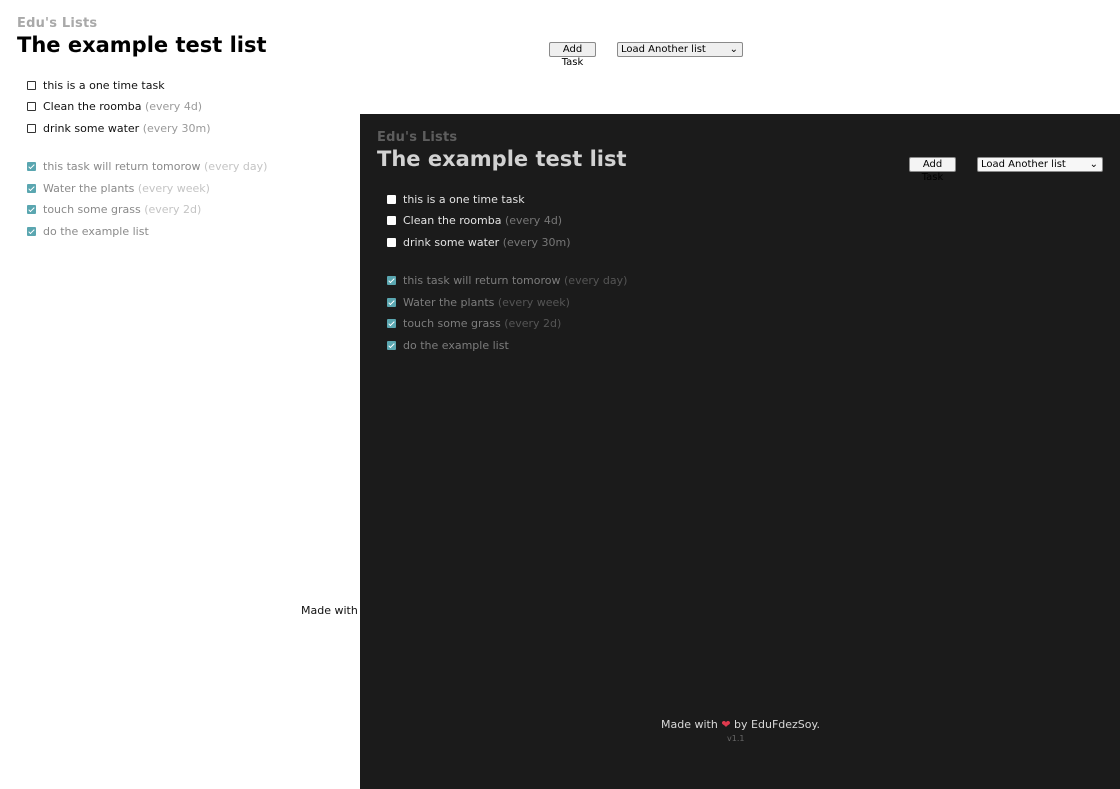  Describe the element at coordinates (736, 738) in the screenshot. I see `version-label: v1.1` at that location.